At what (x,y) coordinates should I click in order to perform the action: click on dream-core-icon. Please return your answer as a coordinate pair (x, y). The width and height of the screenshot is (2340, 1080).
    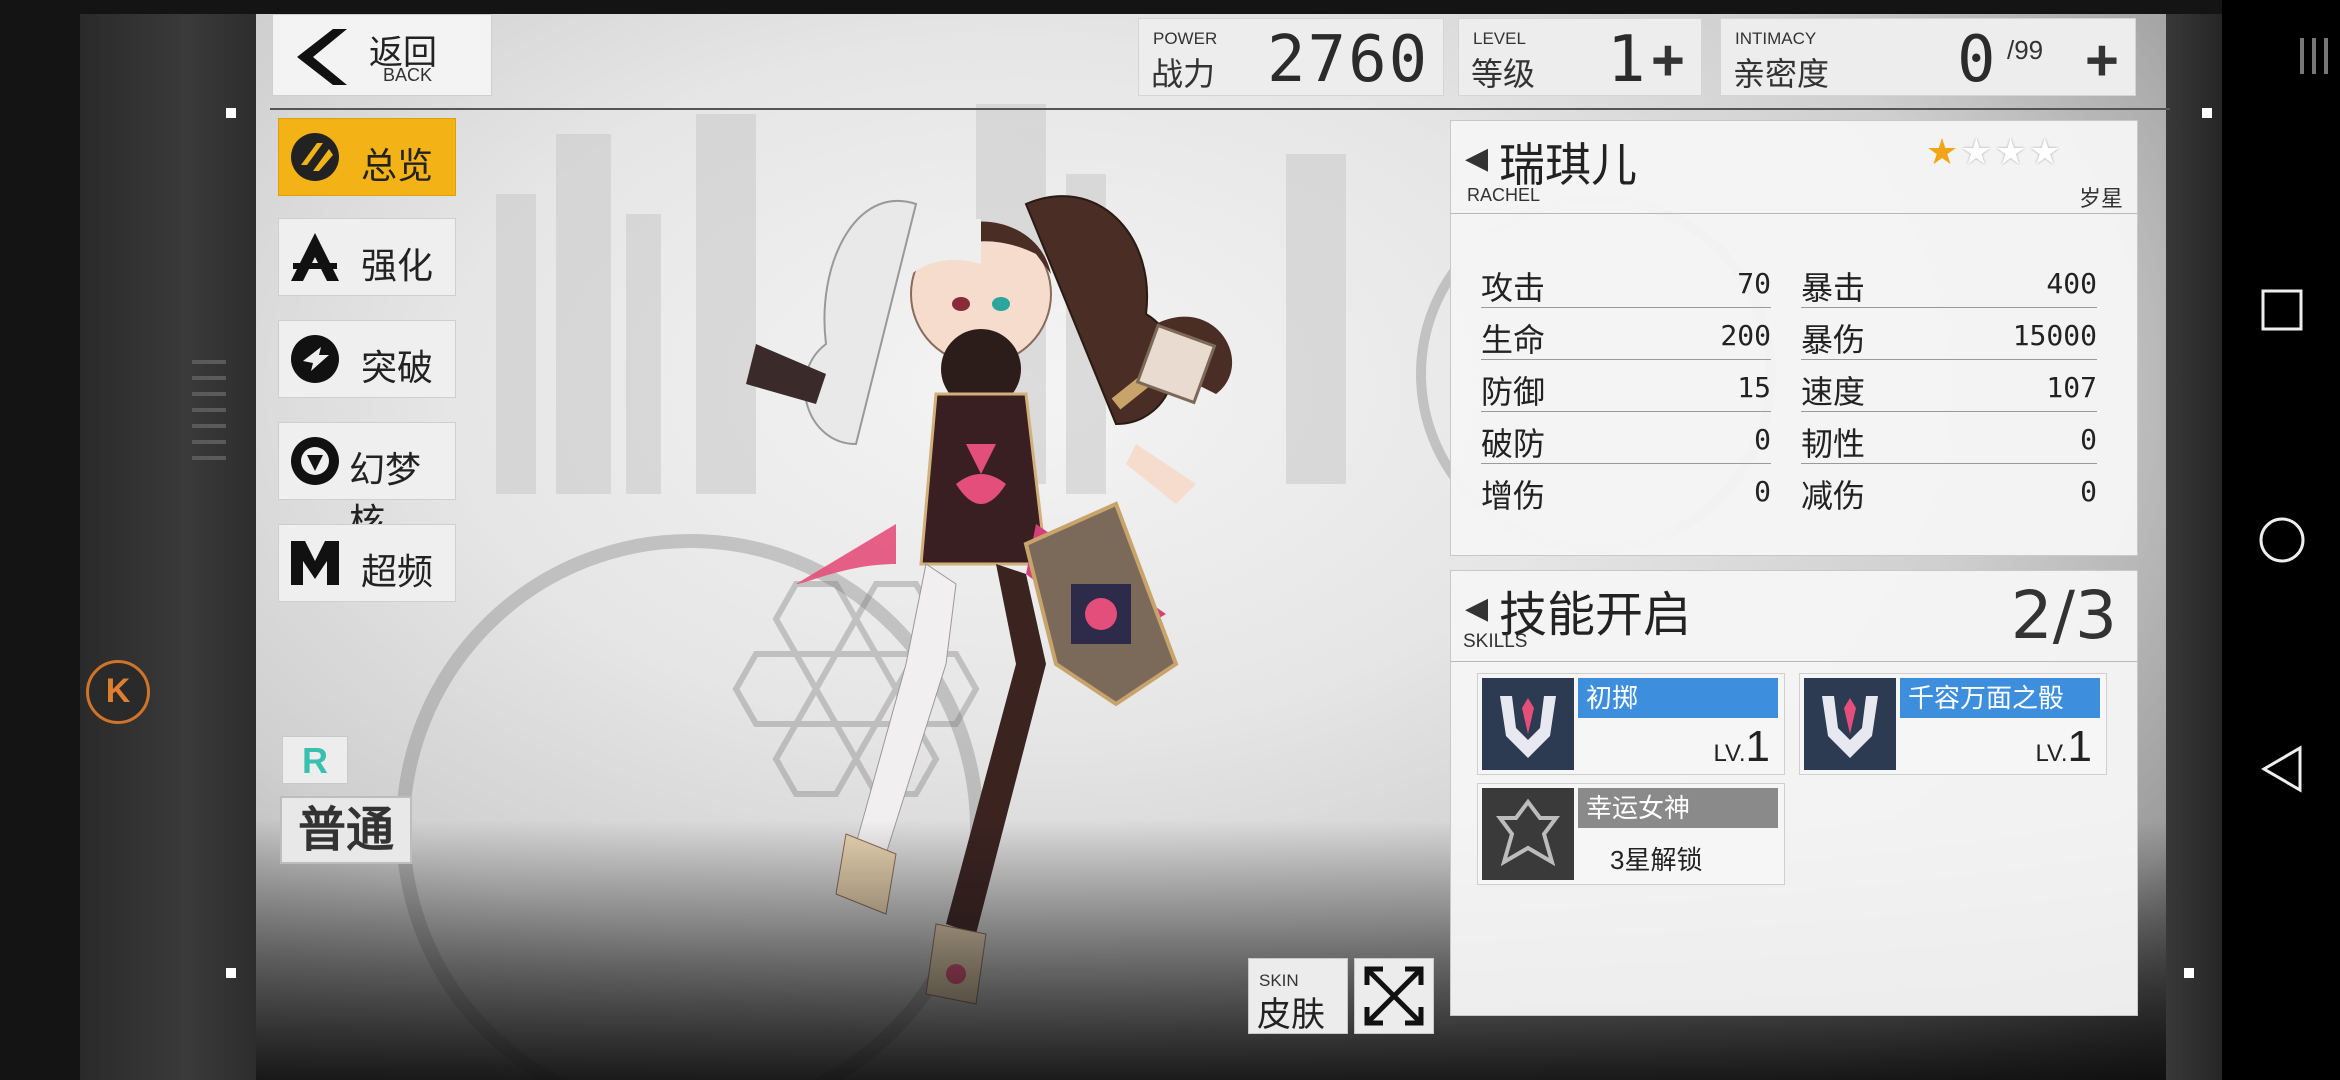
    Looking at the image, I should click on (315, 461).